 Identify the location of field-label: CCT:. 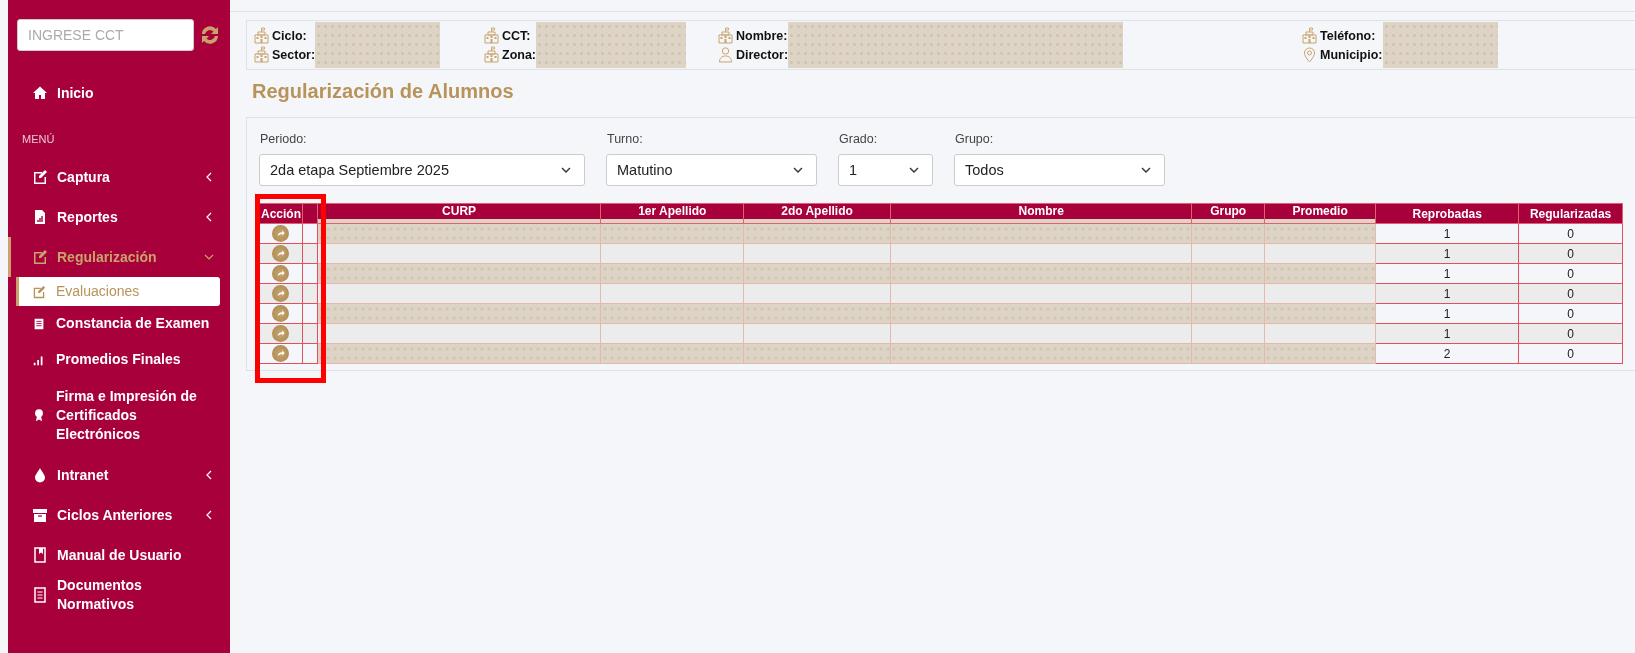
(516, 35).